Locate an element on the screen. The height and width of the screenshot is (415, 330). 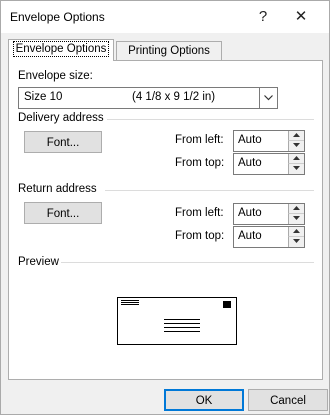
return-from-top-value: Auto is located at coordinates (250, 236).